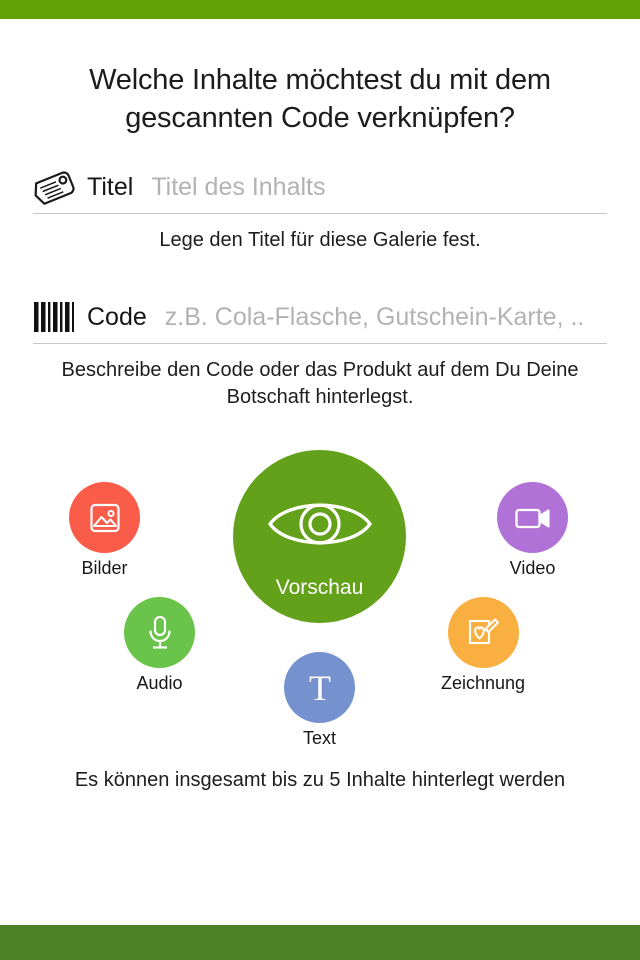  I want to click on audio-label: Audio, so click(159, 683).